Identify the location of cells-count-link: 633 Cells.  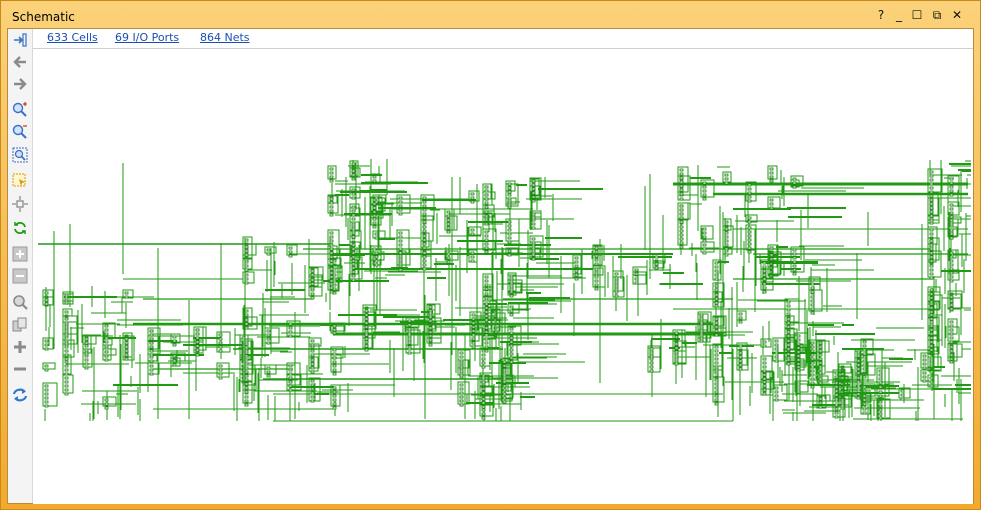
(72, 37).